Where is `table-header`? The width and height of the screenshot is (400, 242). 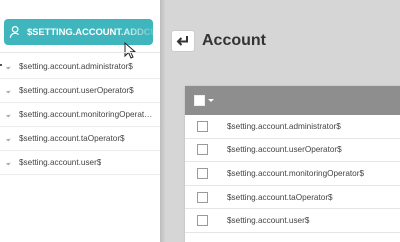
table-header is located at coordinates (292, 100).